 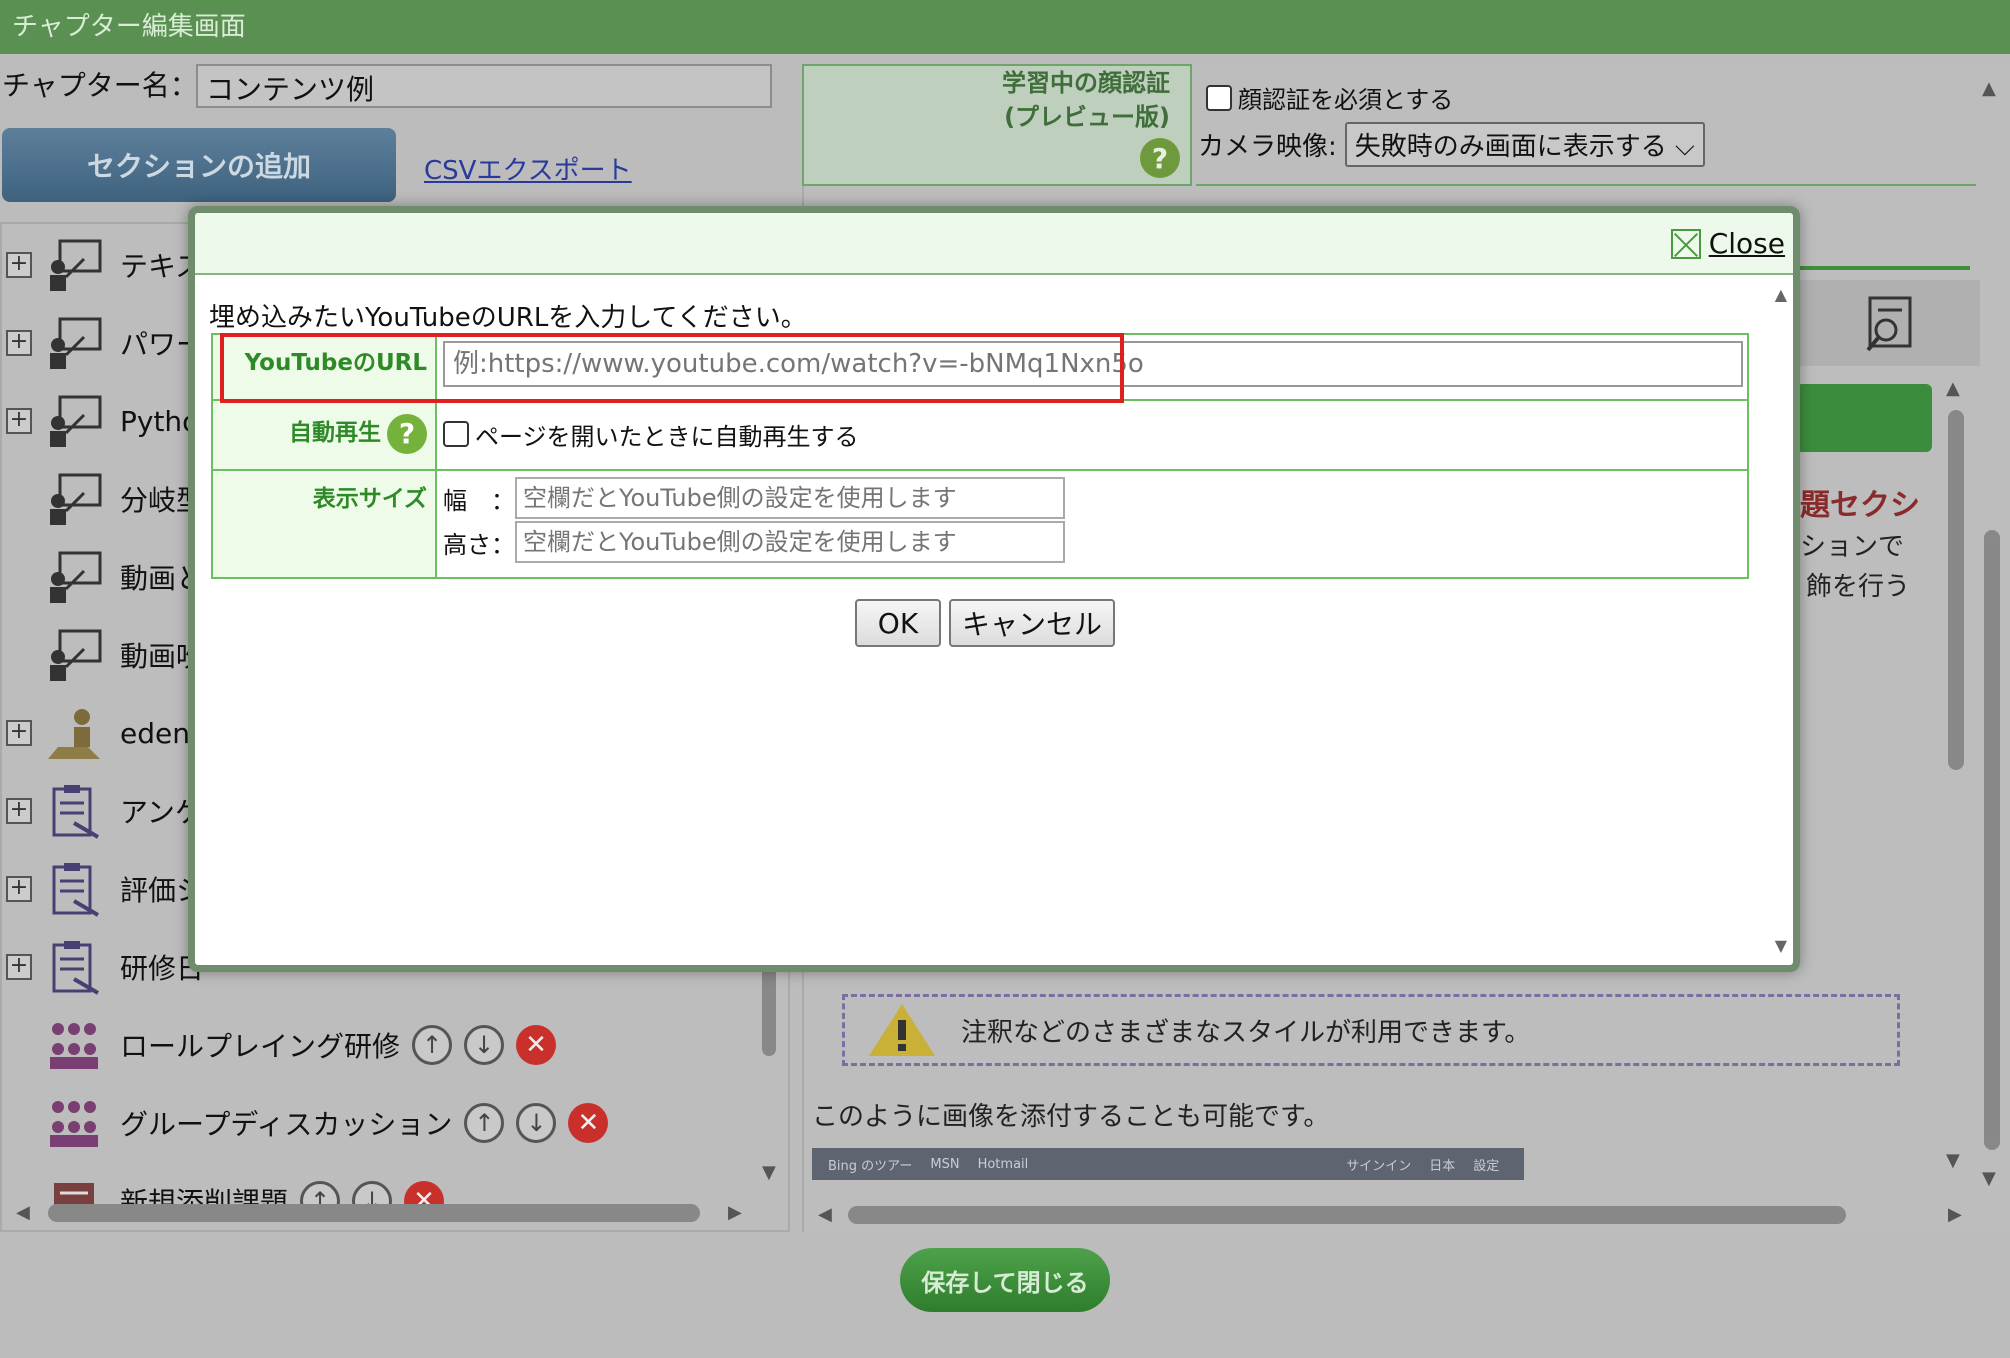 I want to click on evaluation-sheet-icon, so click(x=74, y=889).